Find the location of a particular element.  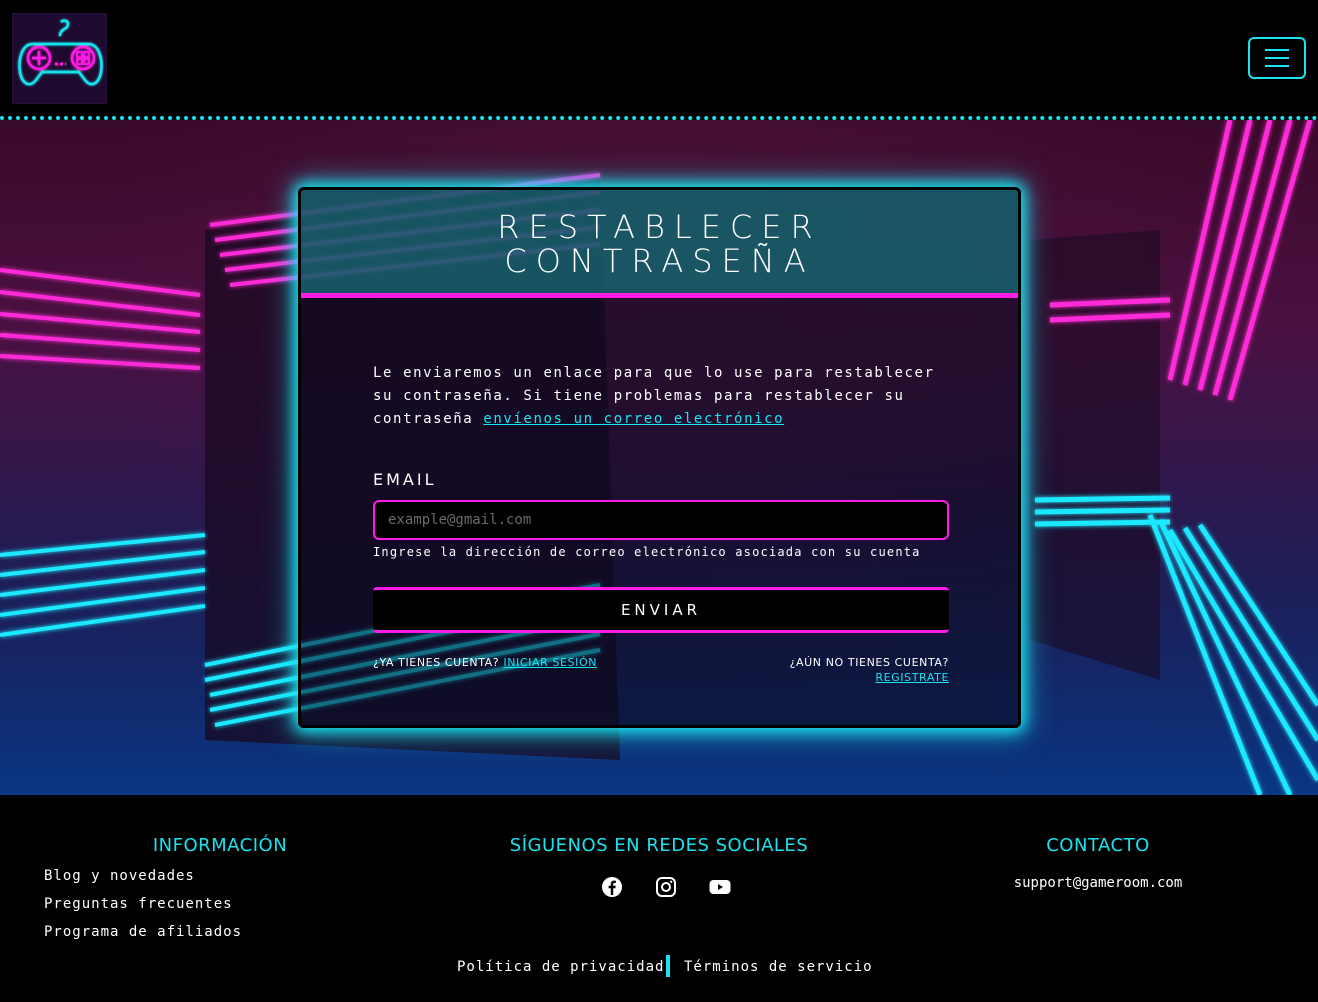

hamburger-menu-button is located at coordinates (1277, 58).